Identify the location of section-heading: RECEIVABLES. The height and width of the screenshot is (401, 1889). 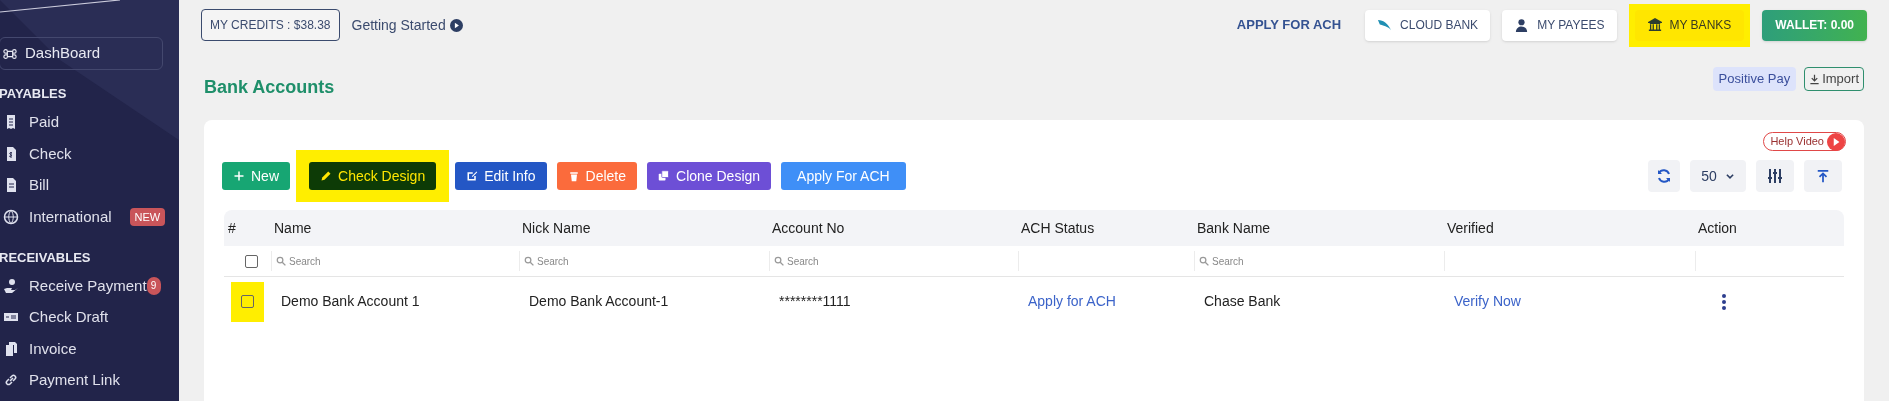
(46, 257).